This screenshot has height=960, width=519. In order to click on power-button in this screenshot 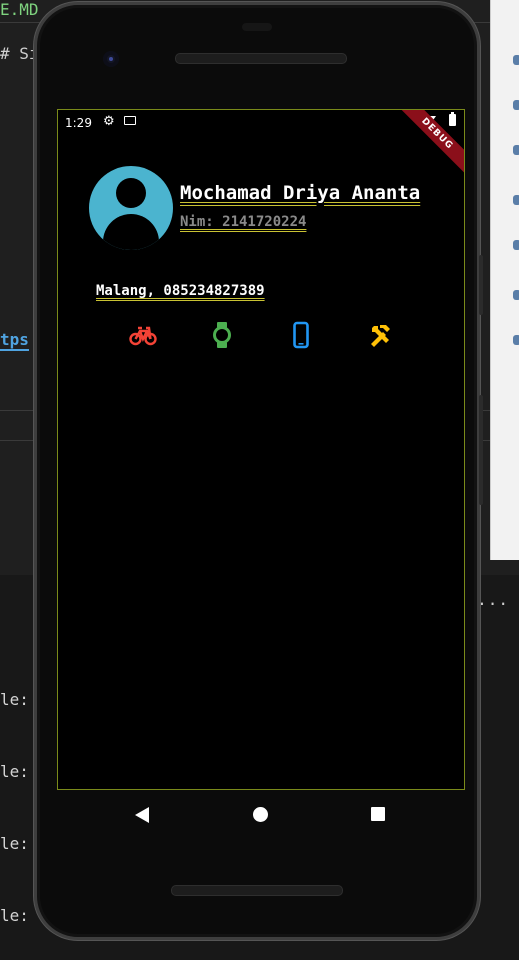, I will do `click(481, 285)`.